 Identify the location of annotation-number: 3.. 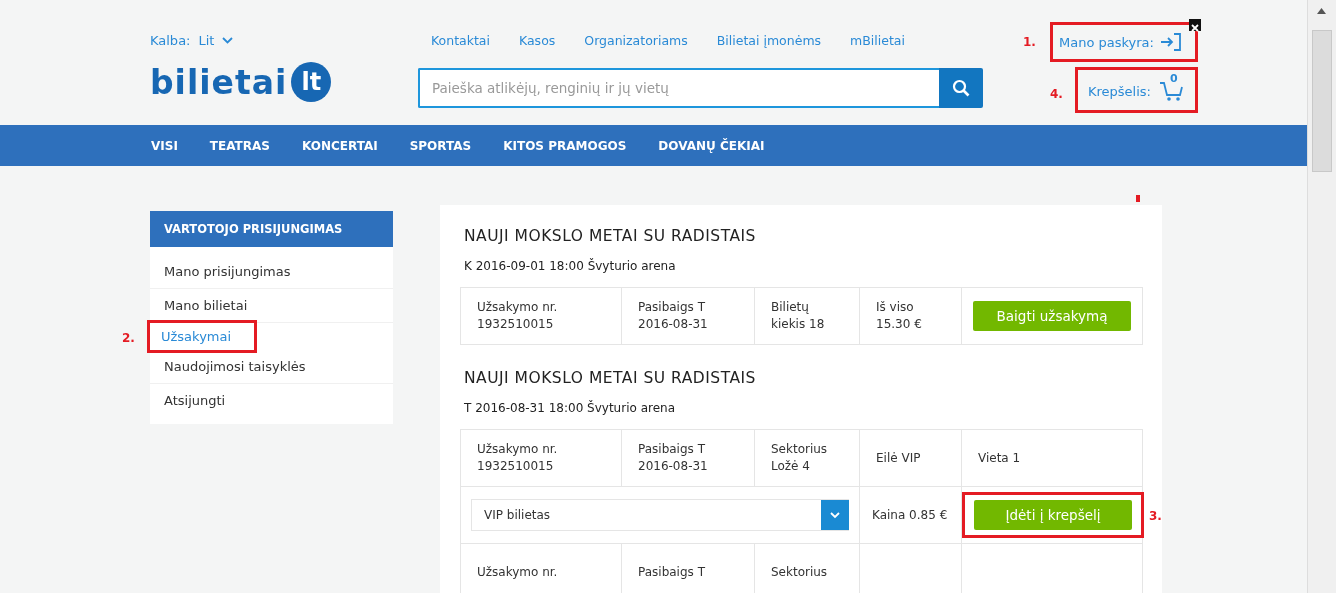
(1155, 516).